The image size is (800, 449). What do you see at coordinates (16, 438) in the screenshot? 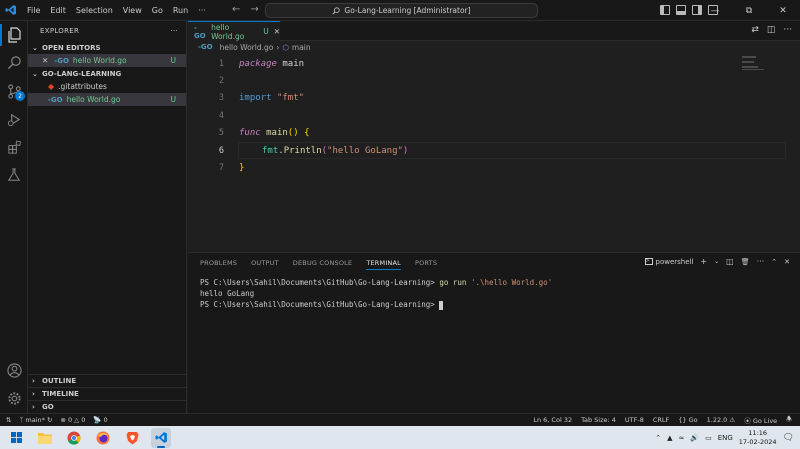
I see `windows-start-icon` at bounding box center [16, 438].